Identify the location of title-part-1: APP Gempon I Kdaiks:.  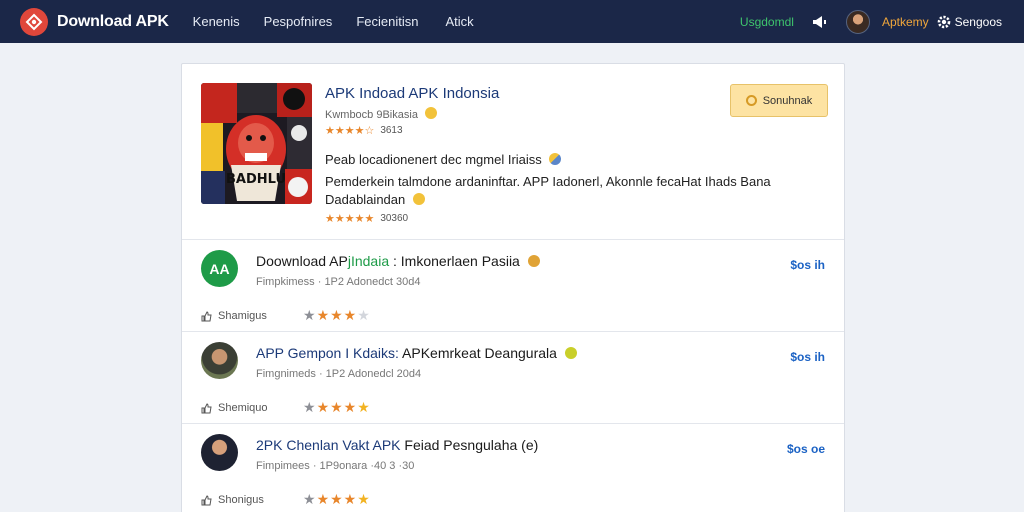
(329, 353).